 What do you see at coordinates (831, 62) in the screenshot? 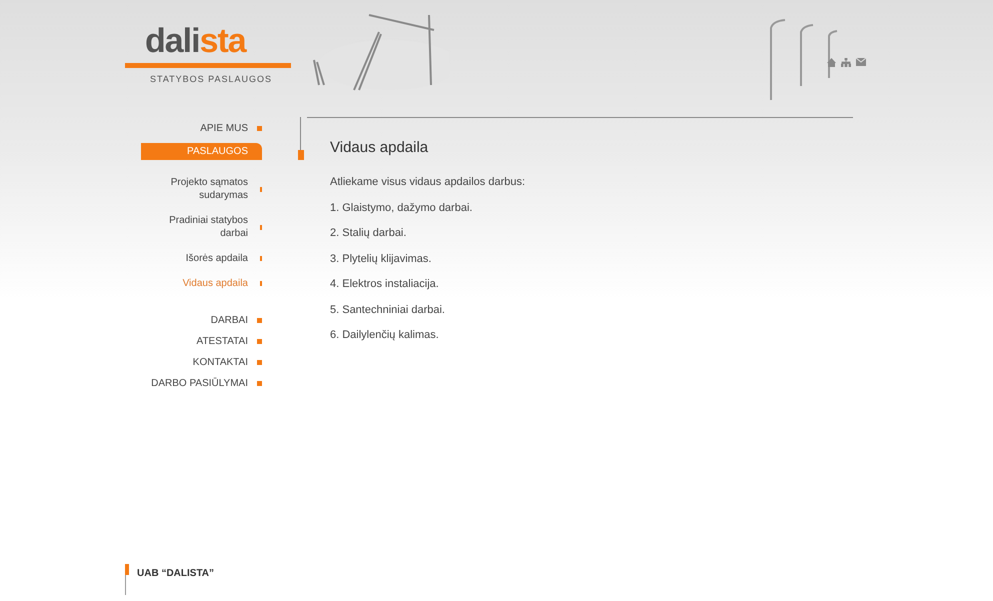
I see `home-icon` at bounding box center [831, 62].